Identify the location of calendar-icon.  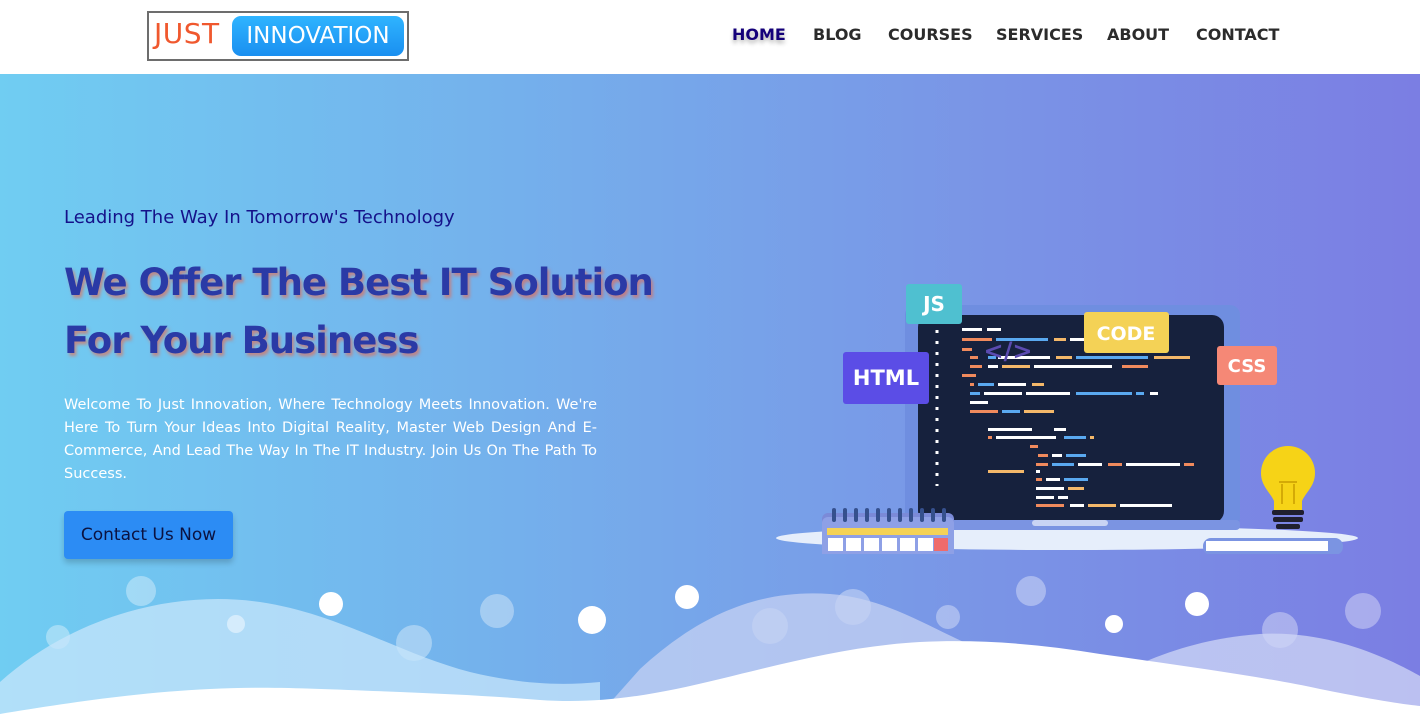
(888, 531).